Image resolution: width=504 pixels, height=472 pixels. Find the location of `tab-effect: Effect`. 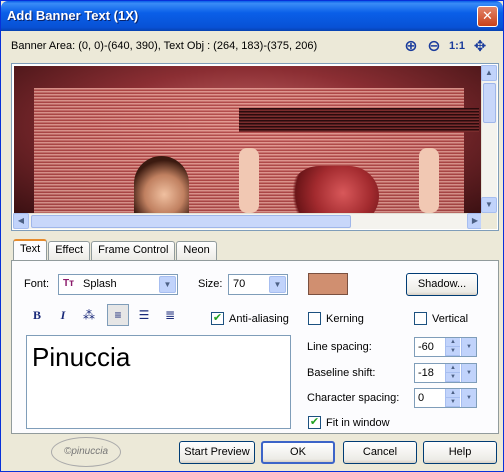

tab-effect: Effect is located at coordinates (69, 250).